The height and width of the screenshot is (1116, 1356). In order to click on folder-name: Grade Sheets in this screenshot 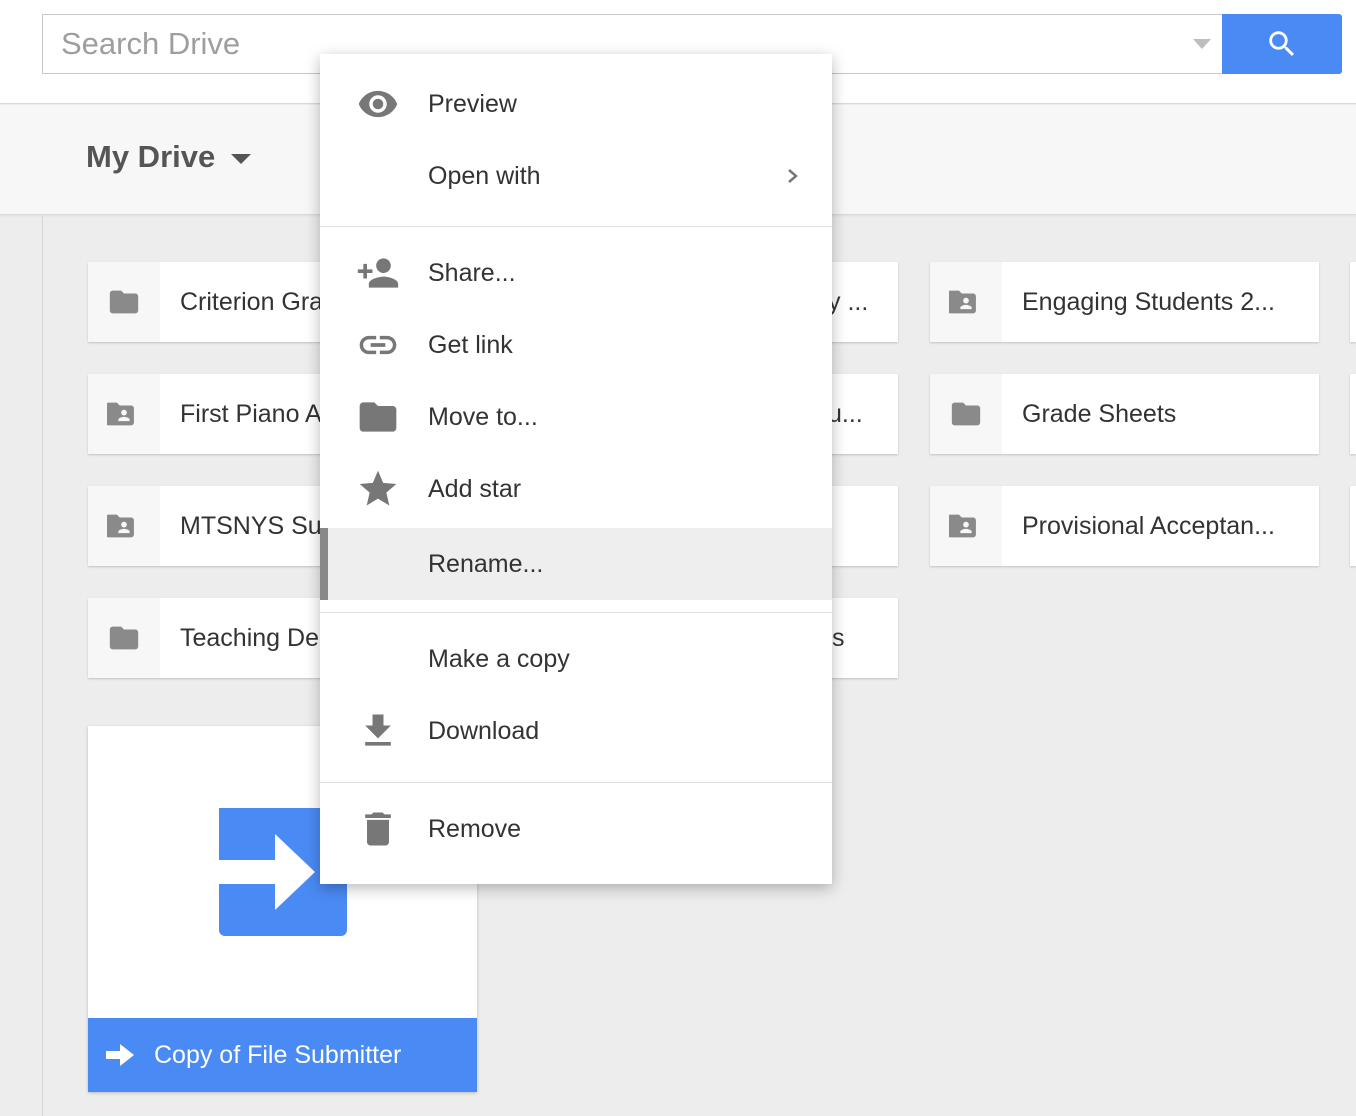, I will do `click(1099, 413)`.